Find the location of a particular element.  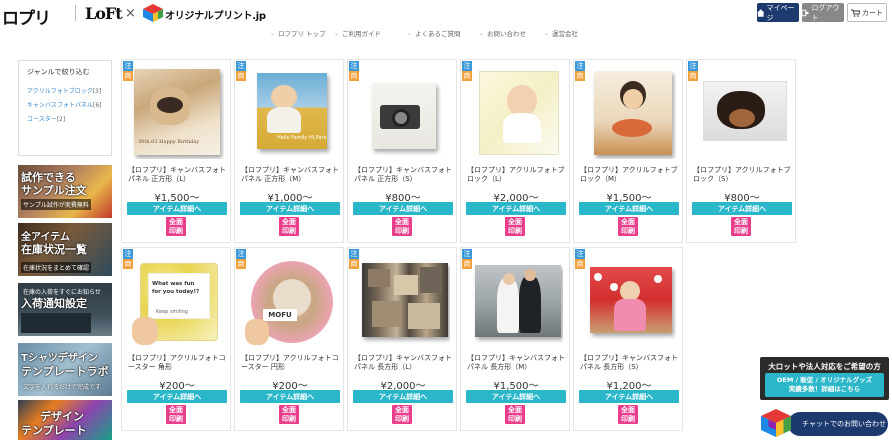

product-name: 【ロフプリ】キャンバスフォトパネル 正方形（L） is located at coordinates (178, 175).